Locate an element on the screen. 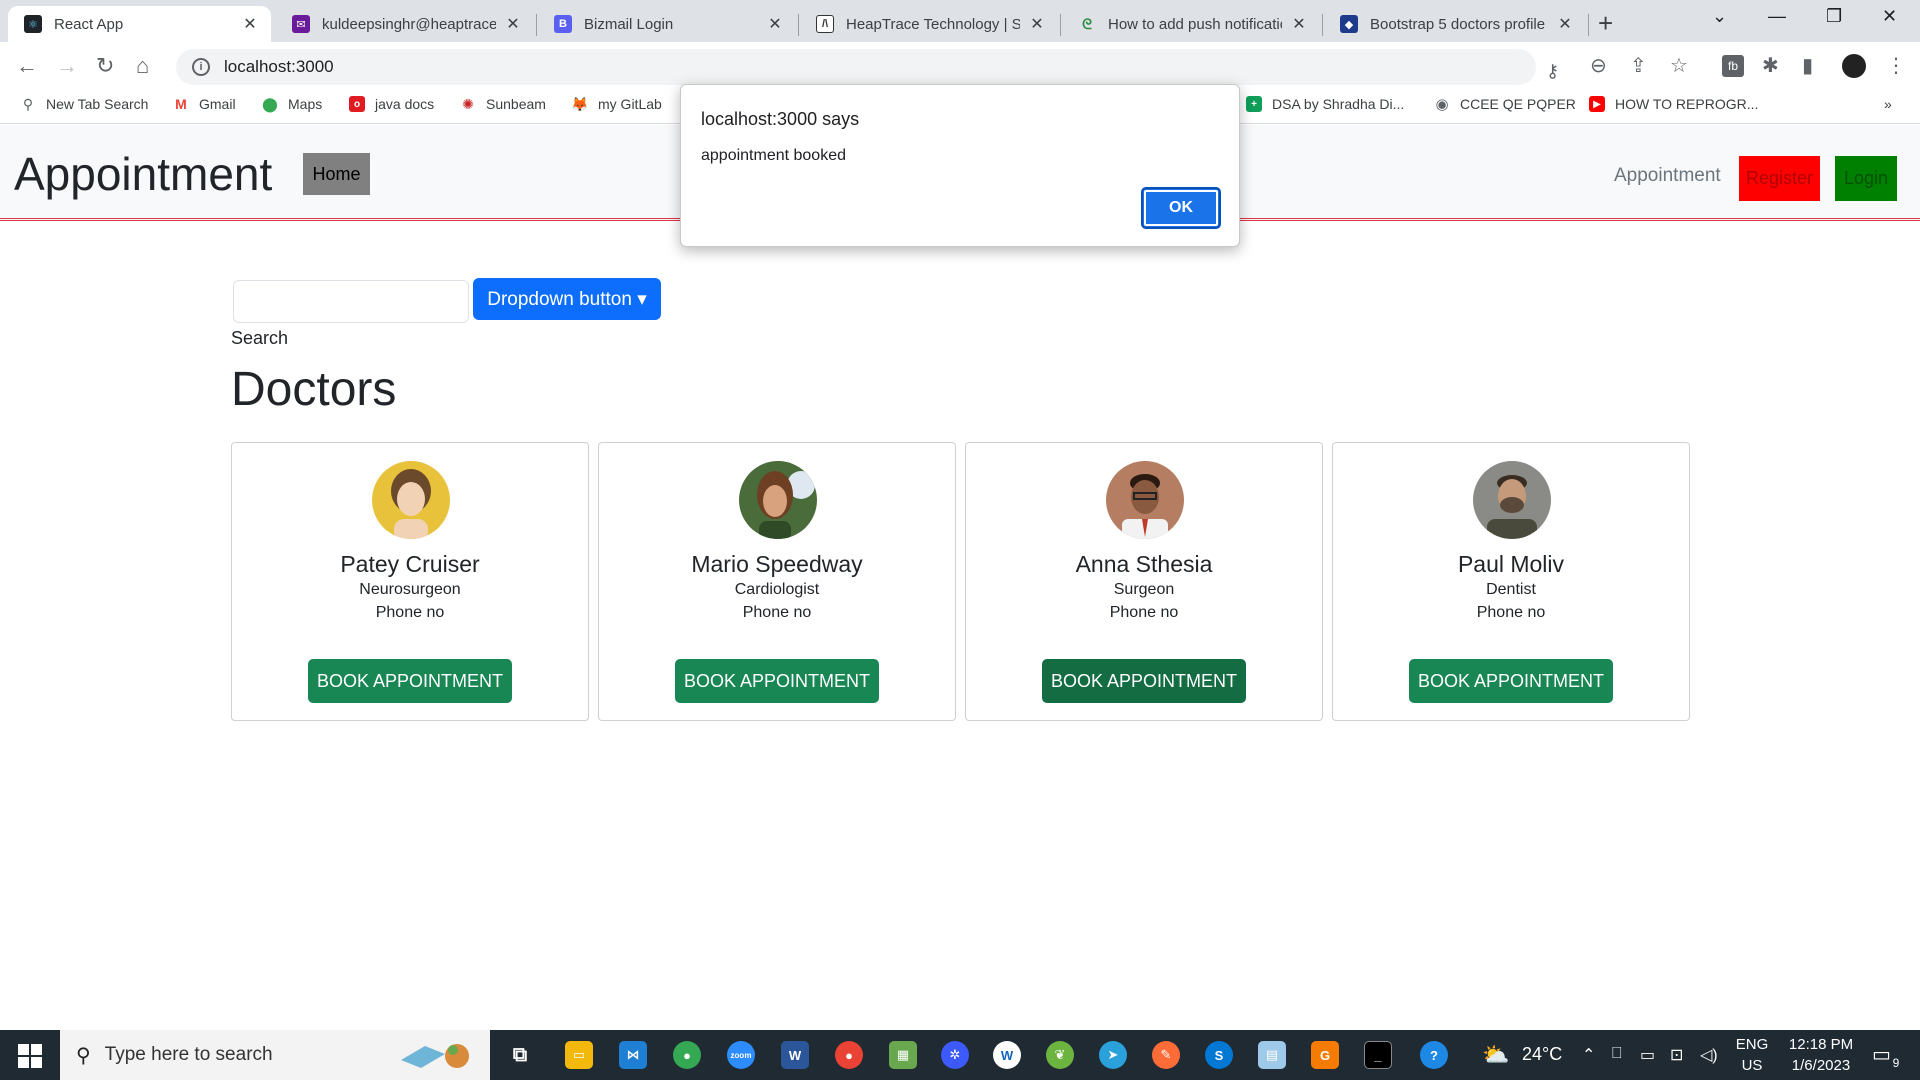 Image resolution: width=1920 pixels, height=1080 pixels. reload-icon: ↻ is located at coordinates (105, 66).